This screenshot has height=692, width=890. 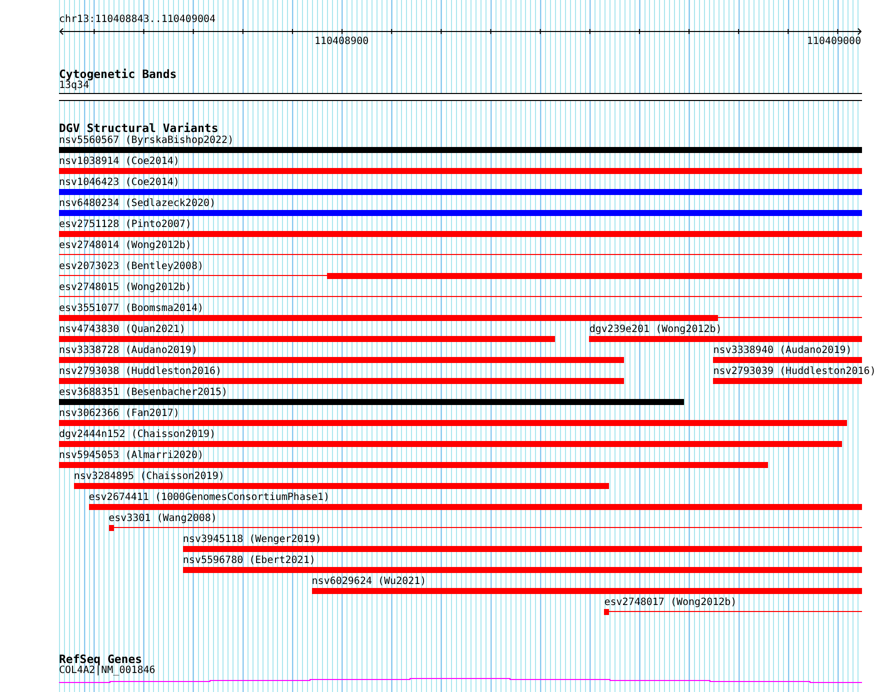 What do you see at coordinates (341, 42) in the screenshot?
I see `ruler-tick-label: 110408900` at bounding box center [341, 42].